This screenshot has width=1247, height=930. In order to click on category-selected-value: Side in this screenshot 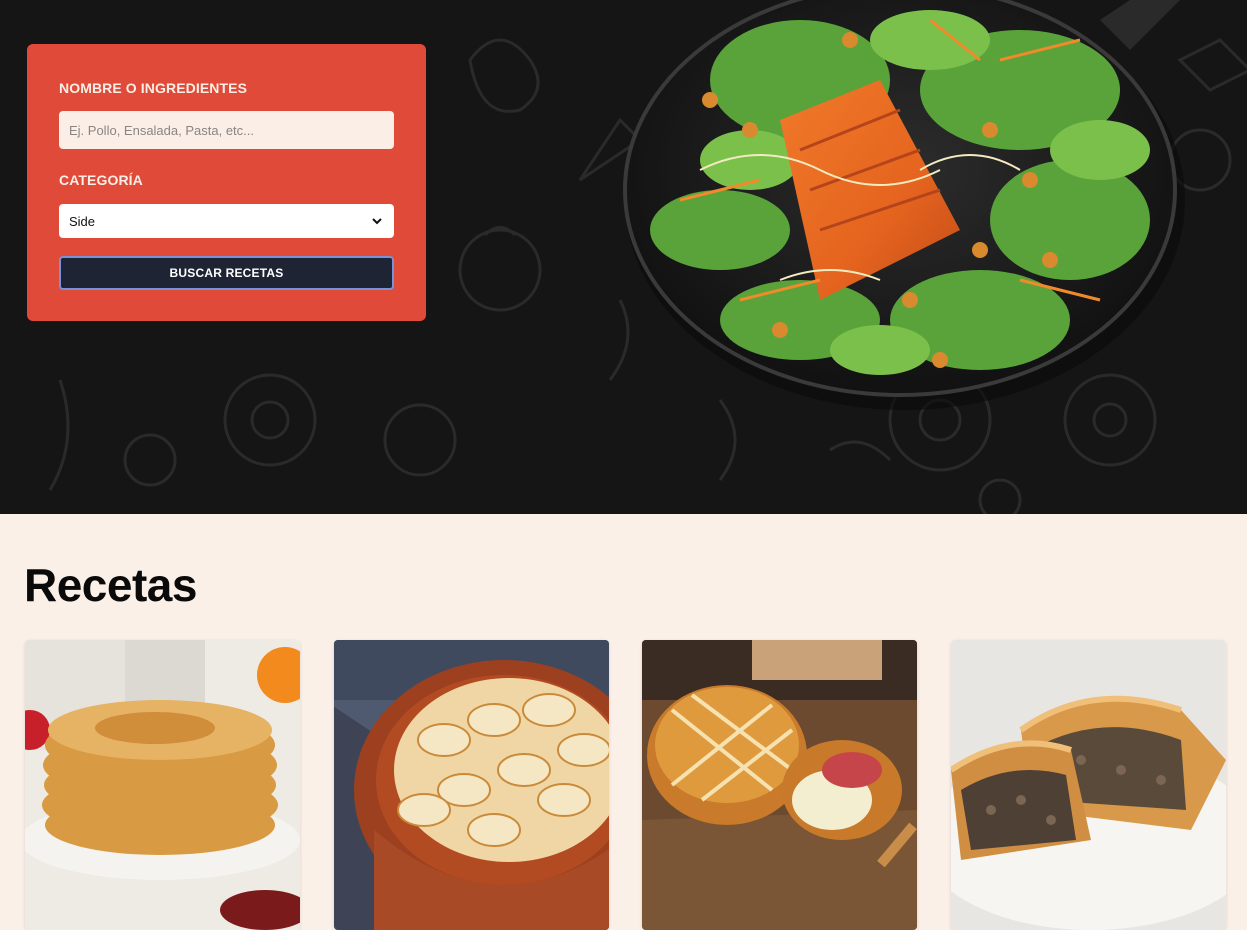, I will do `click(82, 221)`.